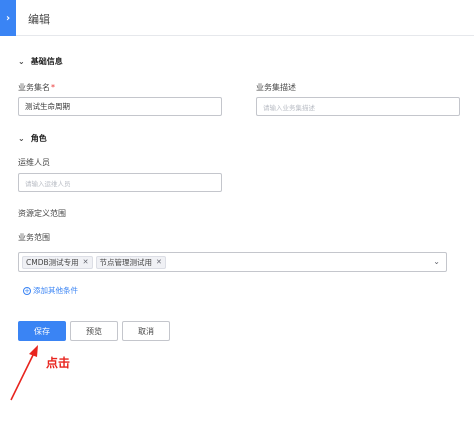 The image size is (474, 423). What do you see at coordinates (24, 373) in the screenshot?
I see `annotation-arrow-icon` at bounding box center [24, 373].